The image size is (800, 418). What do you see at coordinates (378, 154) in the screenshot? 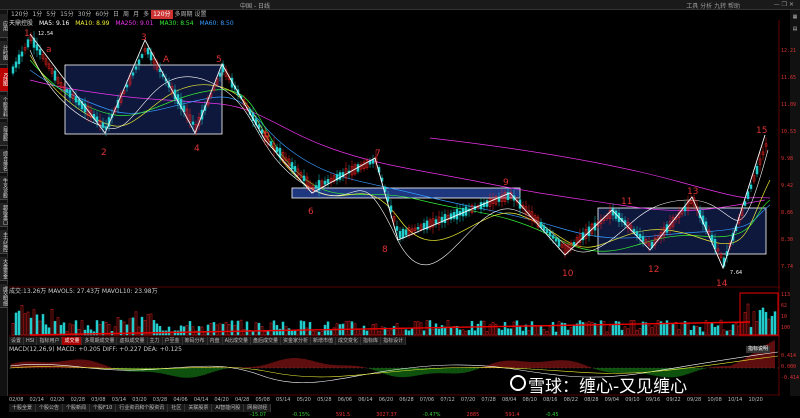
I see `turning-point-label: 7` at bounding box center [378, 154].